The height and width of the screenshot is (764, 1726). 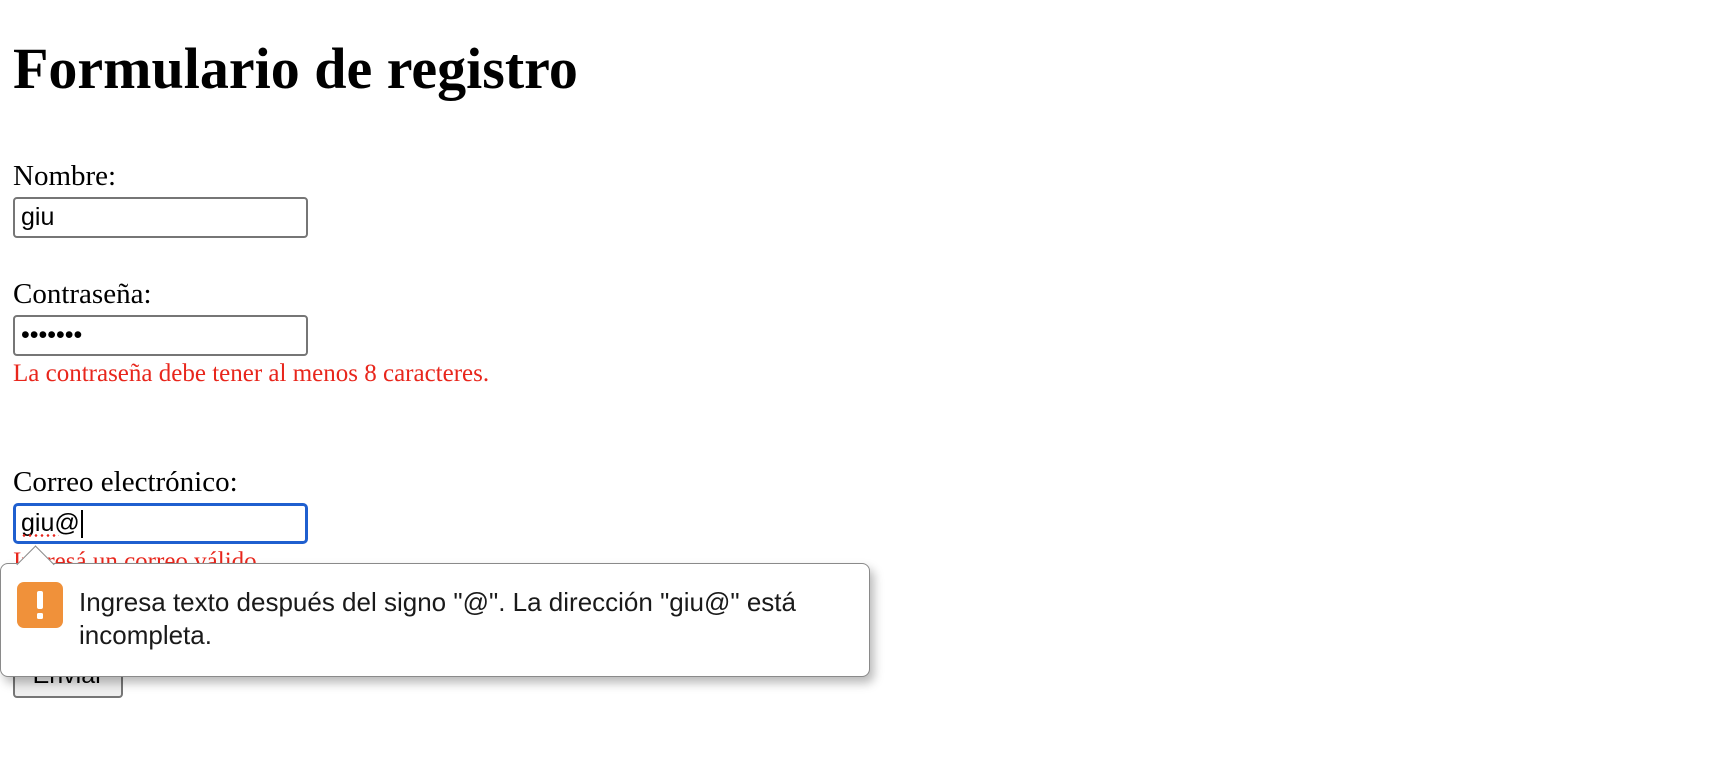 What do you see at coordinates (81, 523) in the screenshot?
I see `text-caret` at bounding box center [81, 523].